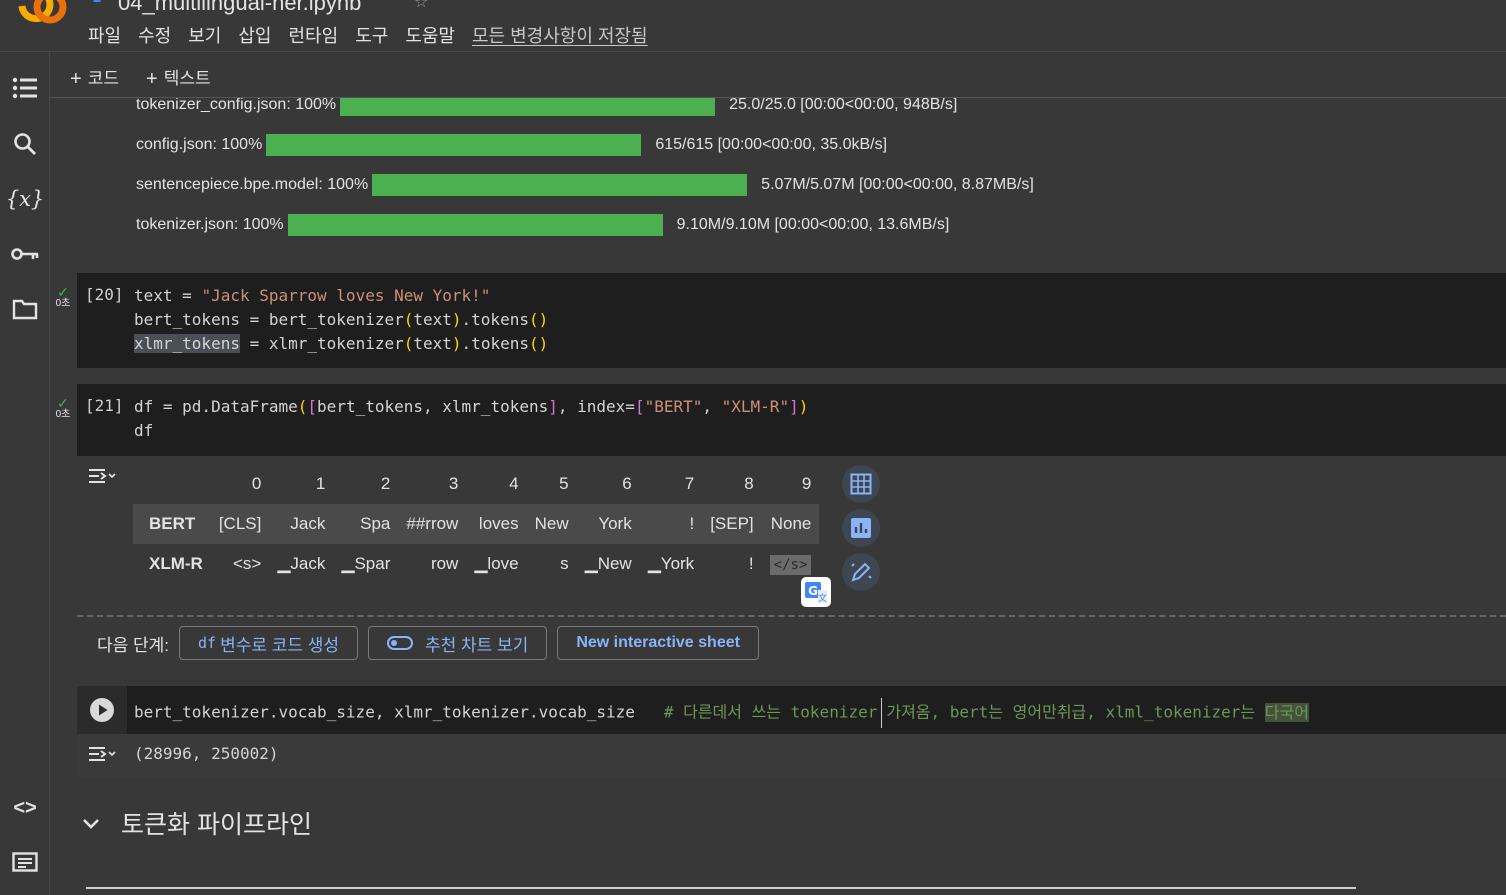  What do you see at coordinates (400, 643) in the screenshot?
I see `toggle-icon` at bounding box center [400, 643].